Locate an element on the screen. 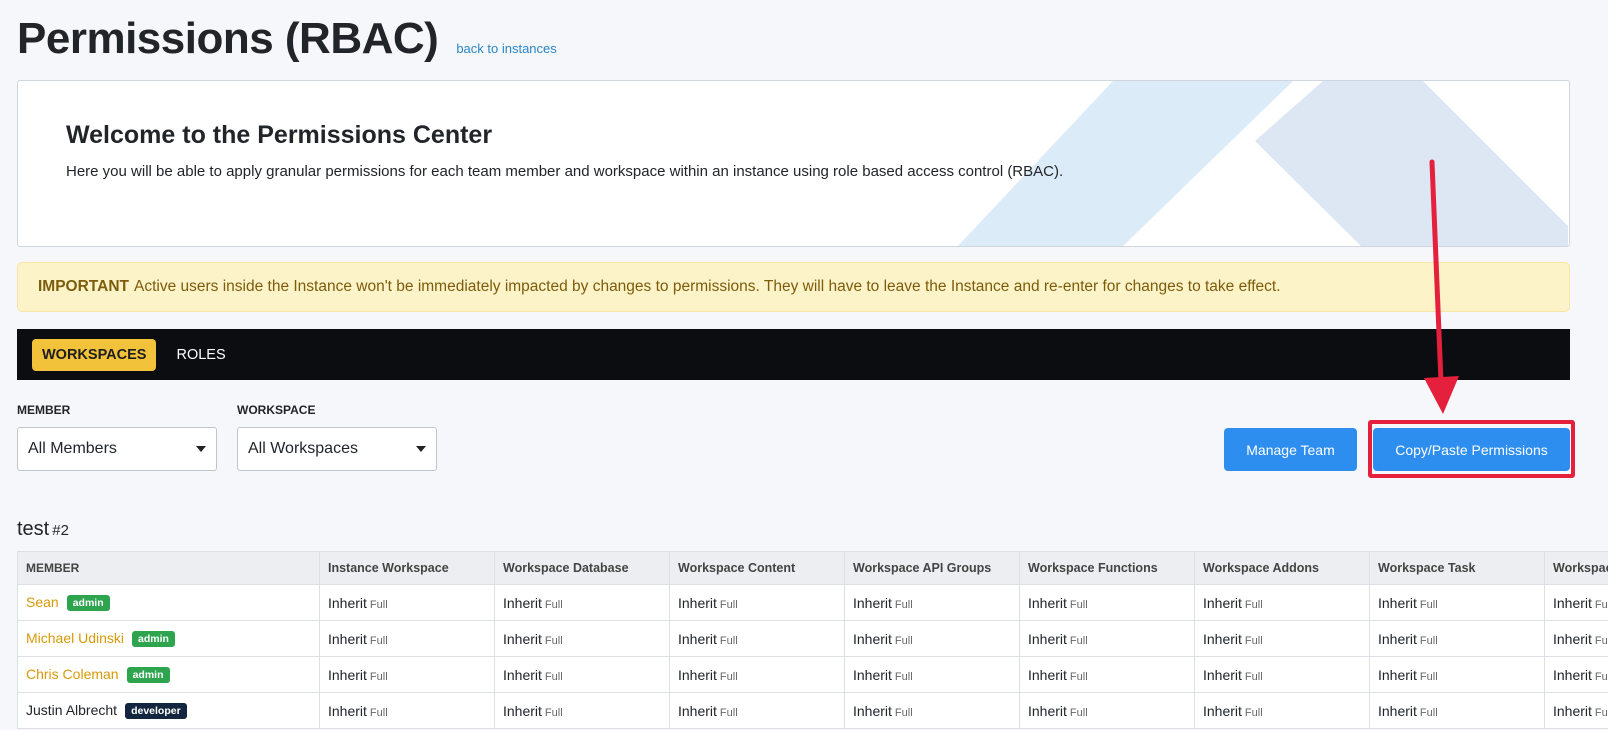 Image resolution: width=1608 pixels, height=730 pixels. member-name: Justin Albrecht is located at coordinates (72, 710).